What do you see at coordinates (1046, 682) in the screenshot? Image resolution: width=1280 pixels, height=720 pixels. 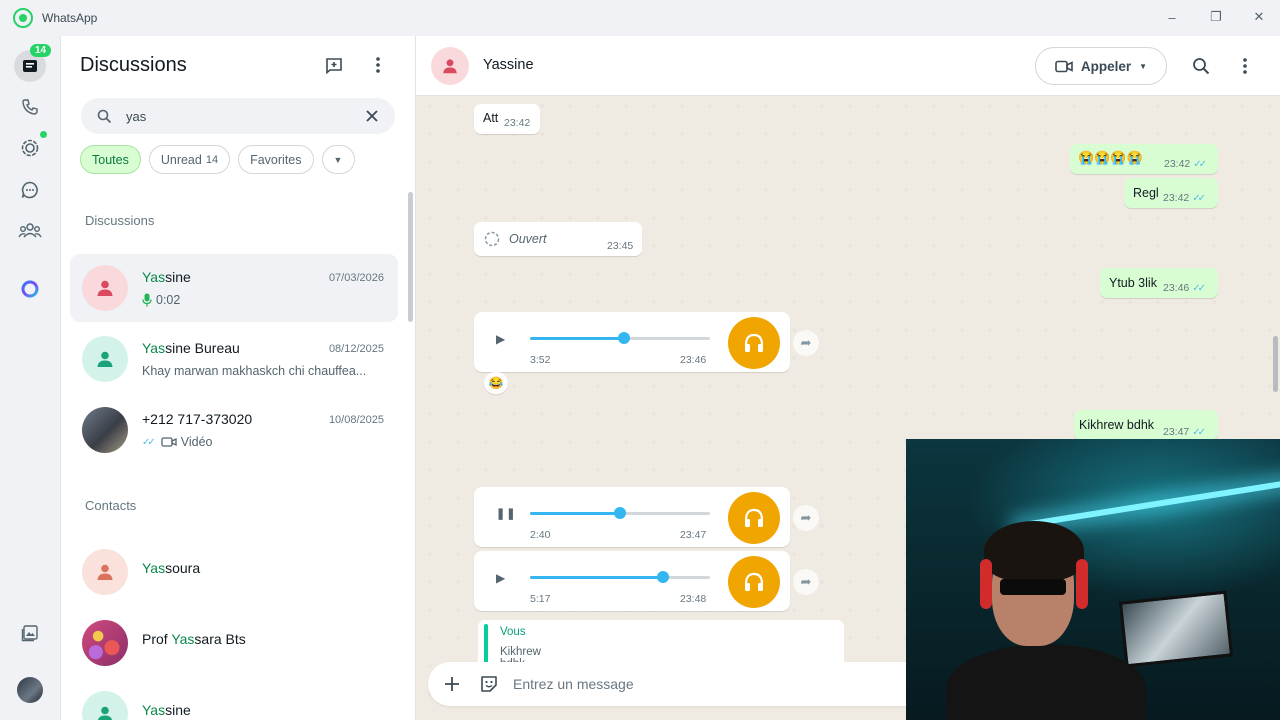 I see `webcam-person-body` at bounding box center [1046, 682].